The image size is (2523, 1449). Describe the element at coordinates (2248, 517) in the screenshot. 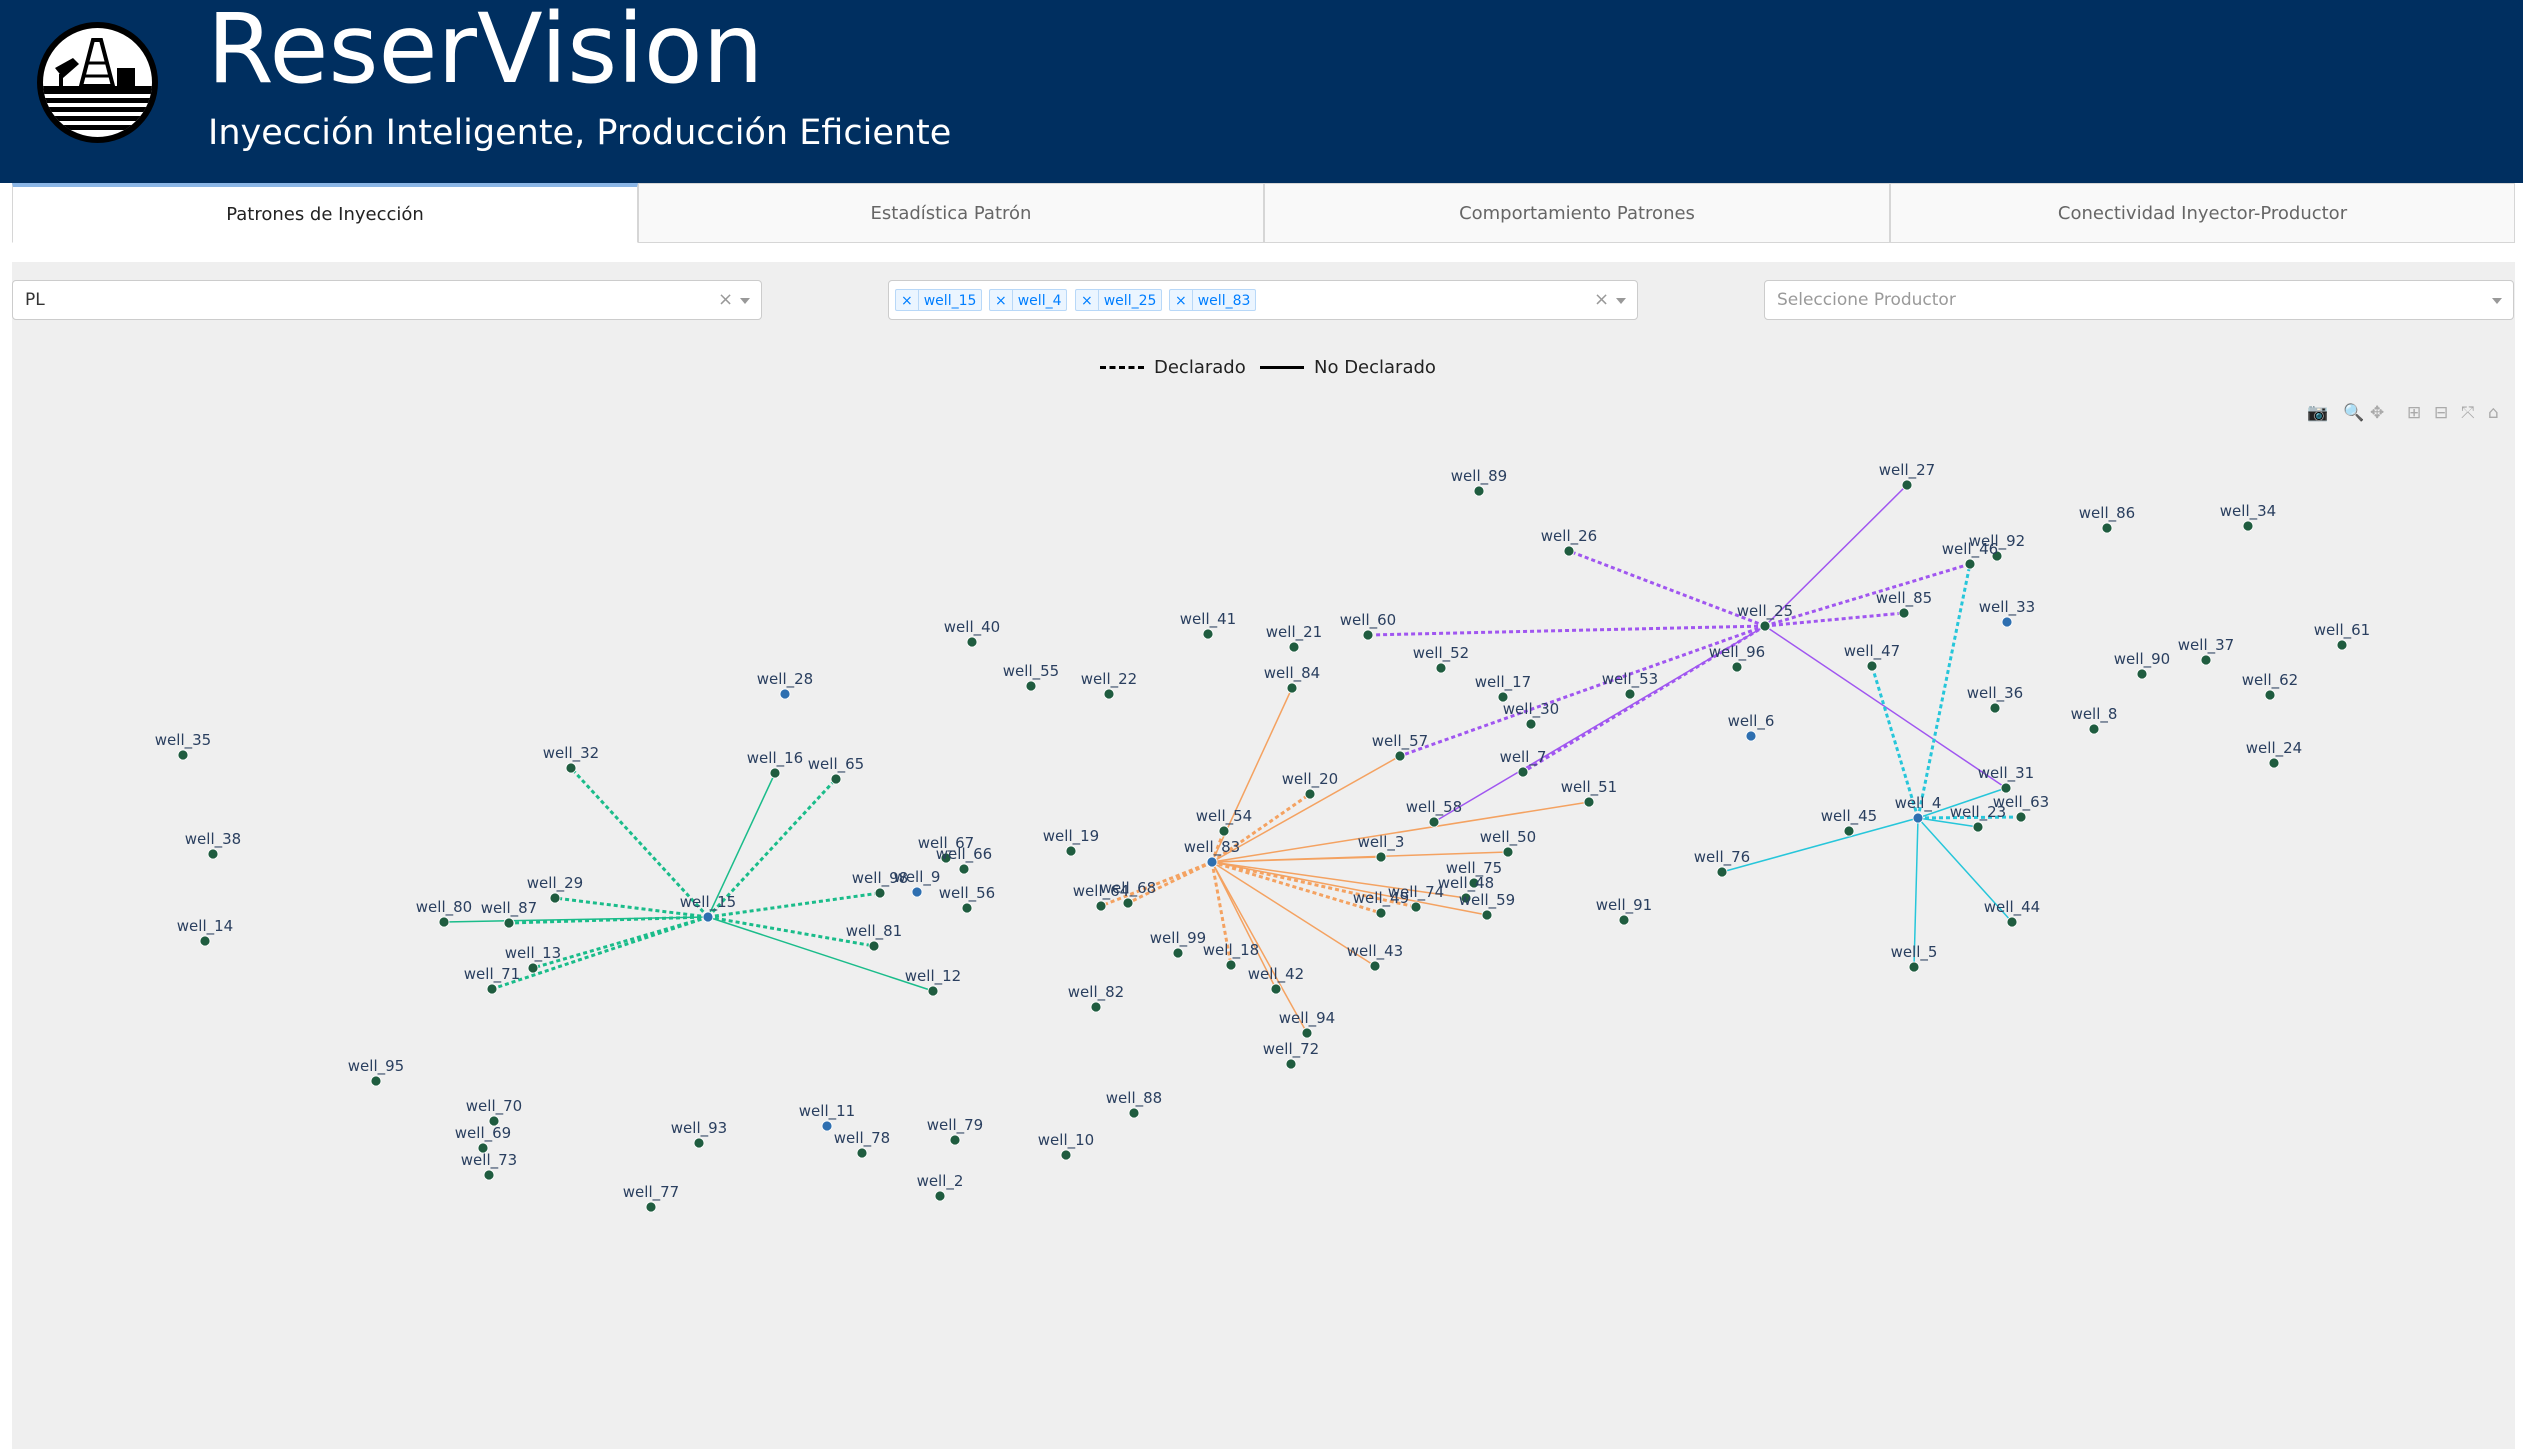

I see `well-node: well_34` at that location.